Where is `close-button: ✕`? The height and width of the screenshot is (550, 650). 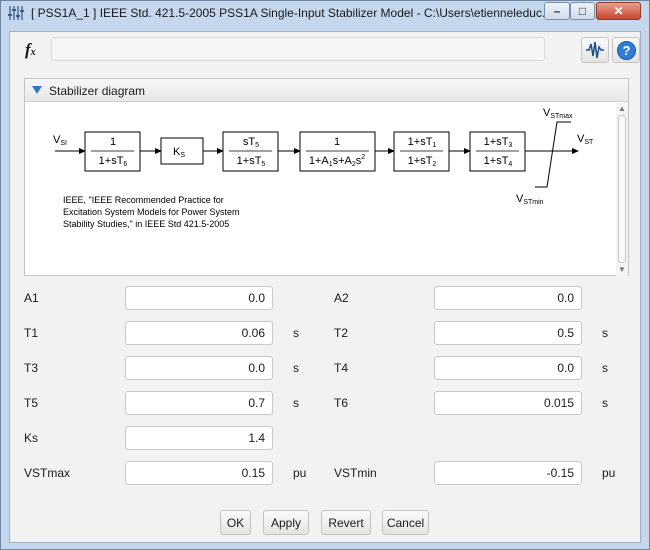 close-button: ✕ is located at coordinates (618, 11).